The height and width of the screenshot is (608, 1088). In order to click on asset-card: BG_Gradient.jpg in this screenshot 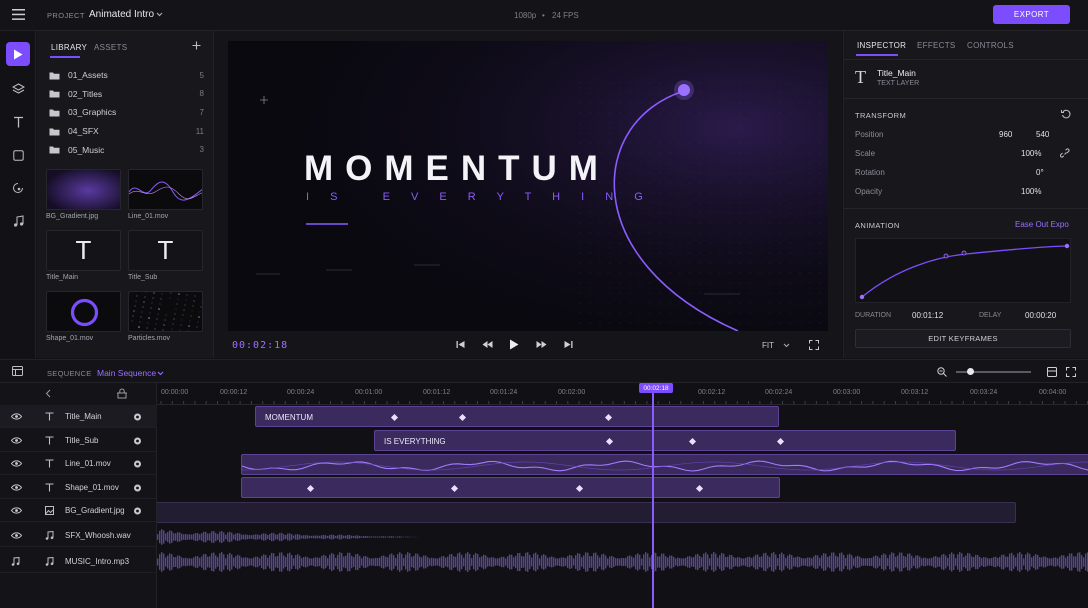, I will do `click(84, 194)`.